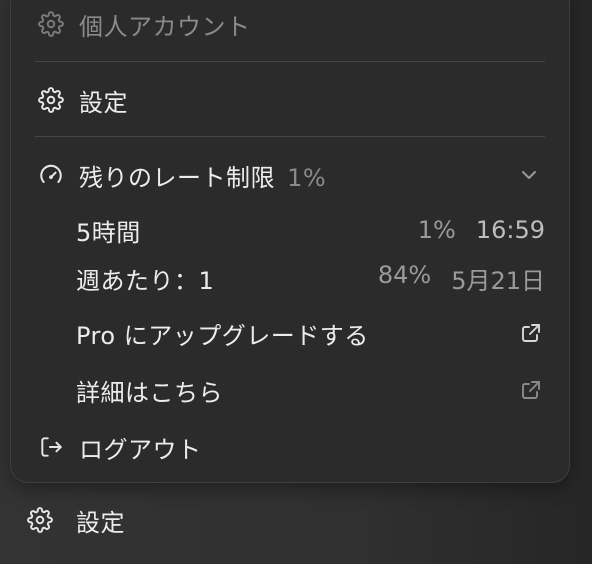 The width and height of the screenshot is (592, 564). I want to click on rate-limit-row-reset: 5月21日, so click(498, 280).